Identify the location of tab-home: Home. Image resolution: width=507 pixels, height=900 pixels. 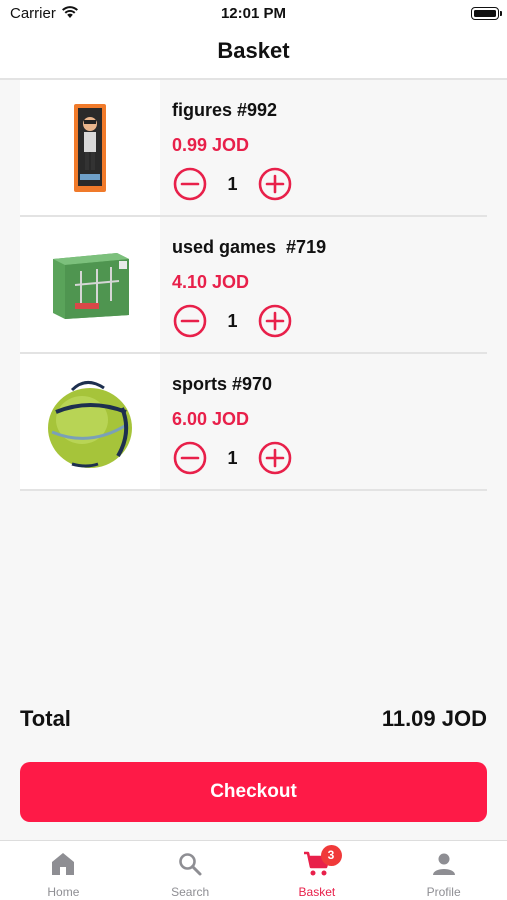
(63, 870).